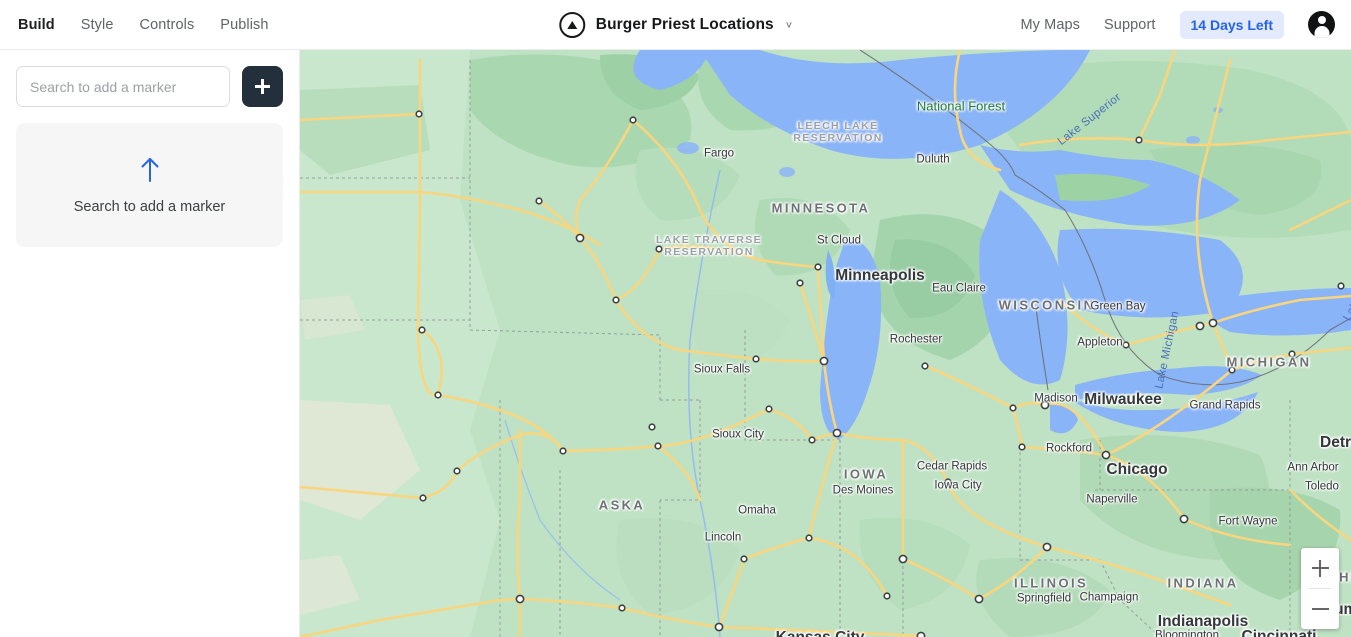 The image size is (1351, 637). What do you see at coordinates (1137, 470) in the screenshot?
I see `map-city-label-major: Chicago` at bounding box center [1137, 470].